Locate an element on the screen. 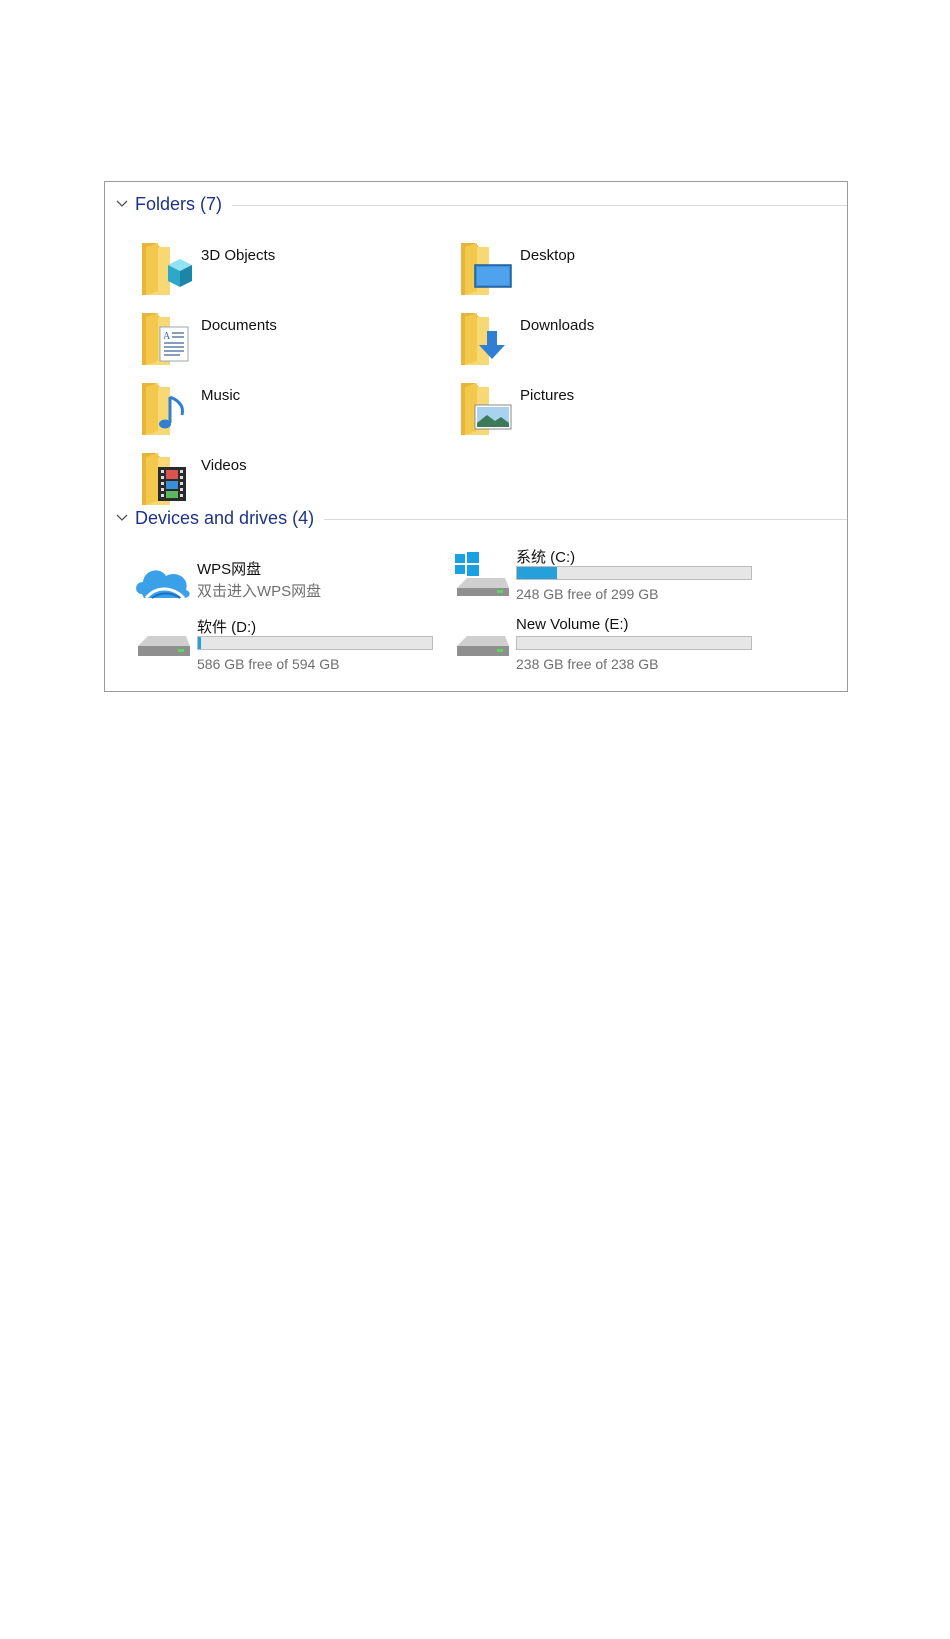 Image resolution: width=950 pixels, height=1639 pixels. drive-name: New Volume (E:) is located at coordinates (572, 624).